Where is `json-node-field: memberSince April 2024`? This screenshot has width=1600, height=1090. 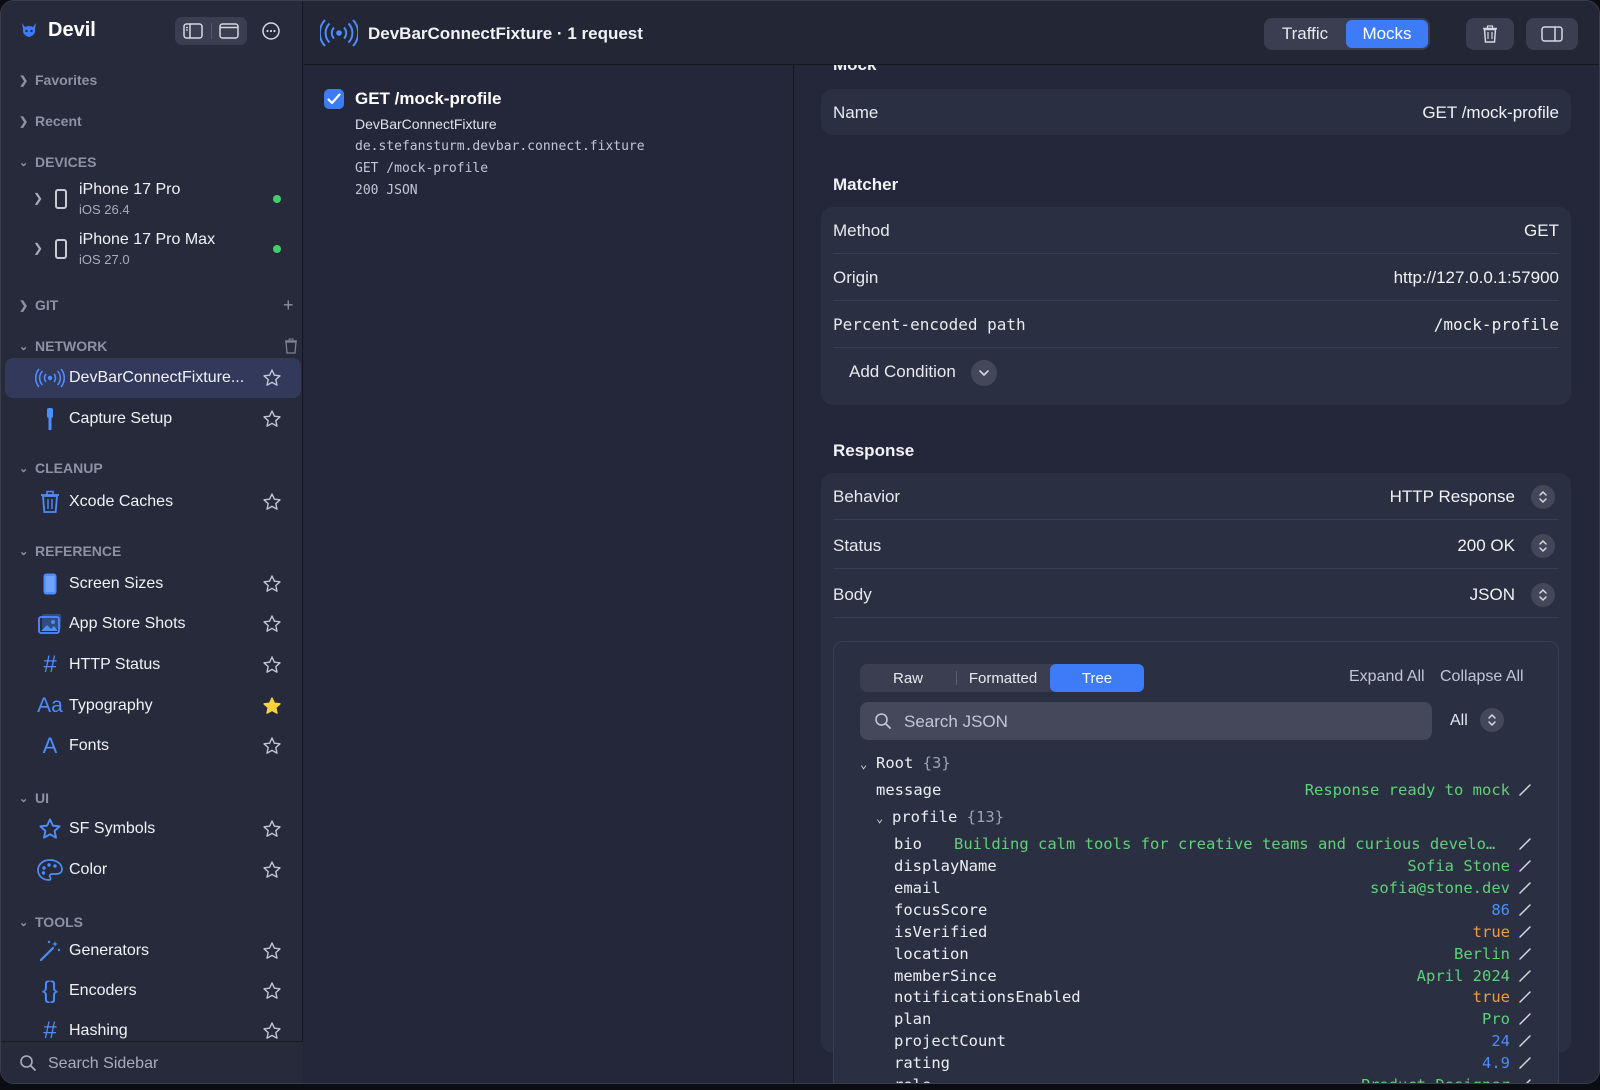 json-node-field: memberSince April 2024 is located at coordinates (1196, 978).